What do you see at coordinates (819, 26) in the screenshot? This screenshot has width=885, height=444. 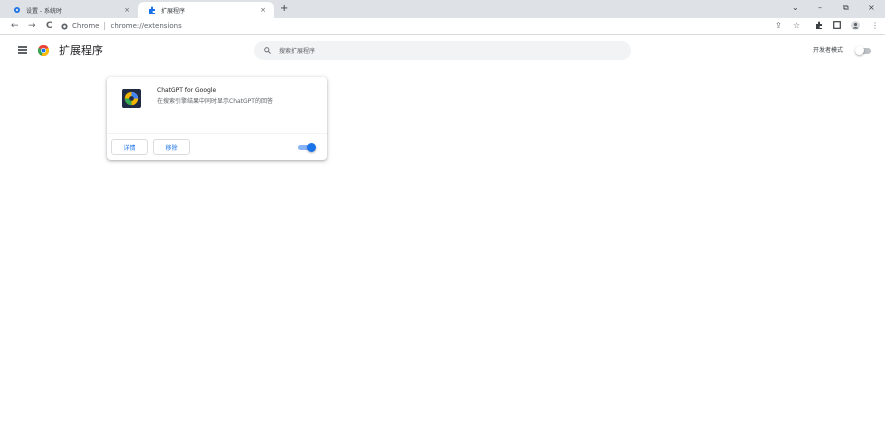 I see `extensions-puzzle-icon` at bounding box center [819, 26].